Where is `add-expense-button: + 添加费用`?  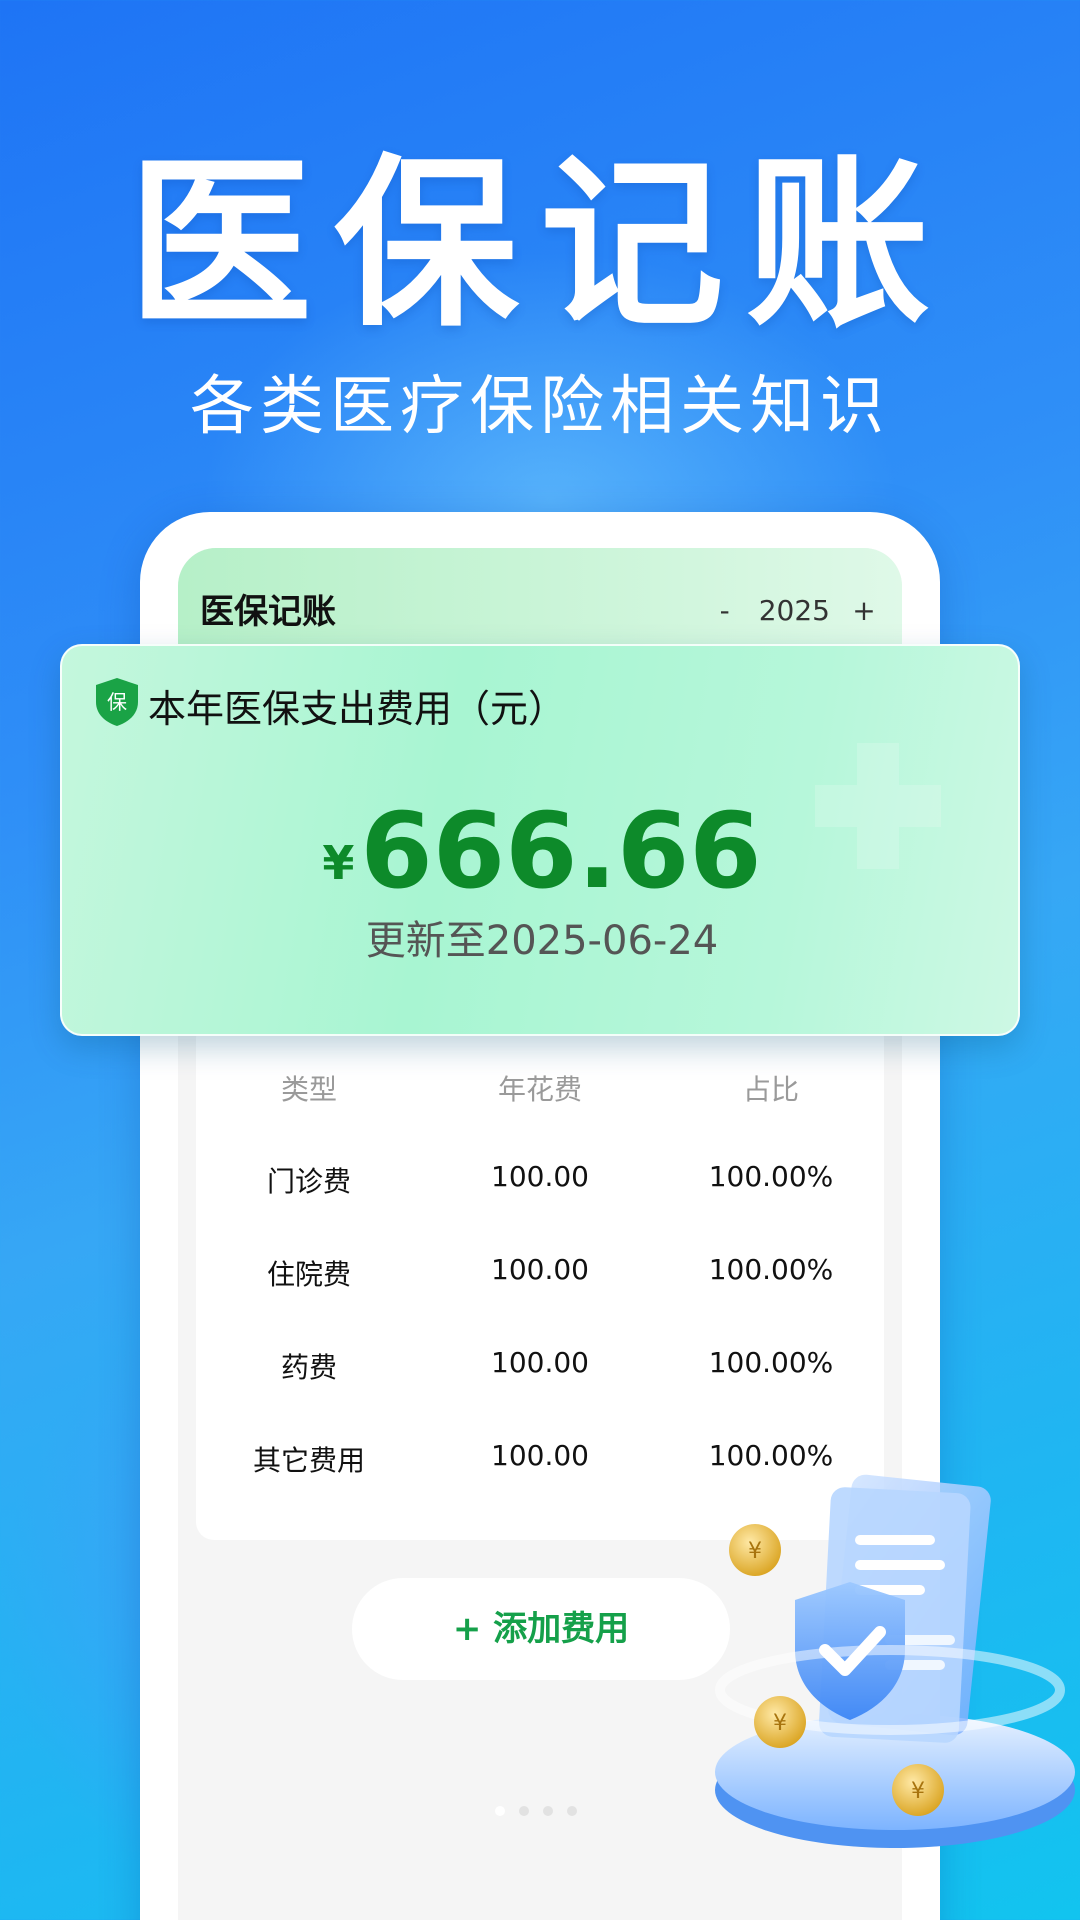
add-expense-button: + 添加费用 is located at coordinates (541, 1629).